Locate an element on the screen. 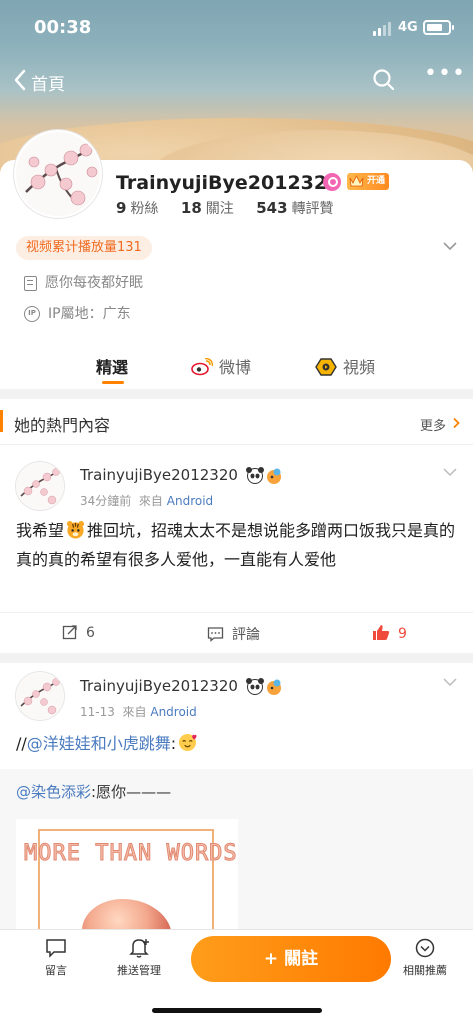 The image size is (473, 1024). post-meta: 11-13 來自 Android is located at coordinates (138, 712).